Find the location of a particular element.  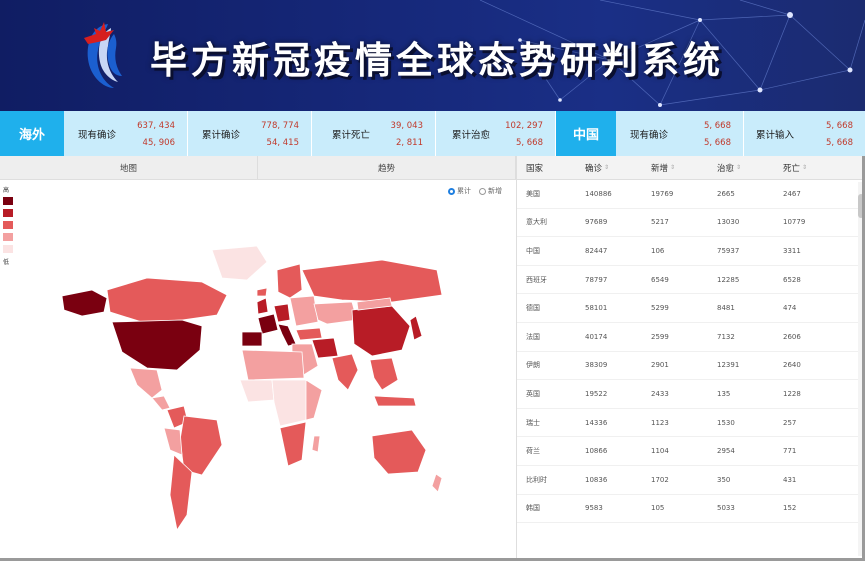

stat-value-china: 54, 415 is located at coordinates (282, 143).